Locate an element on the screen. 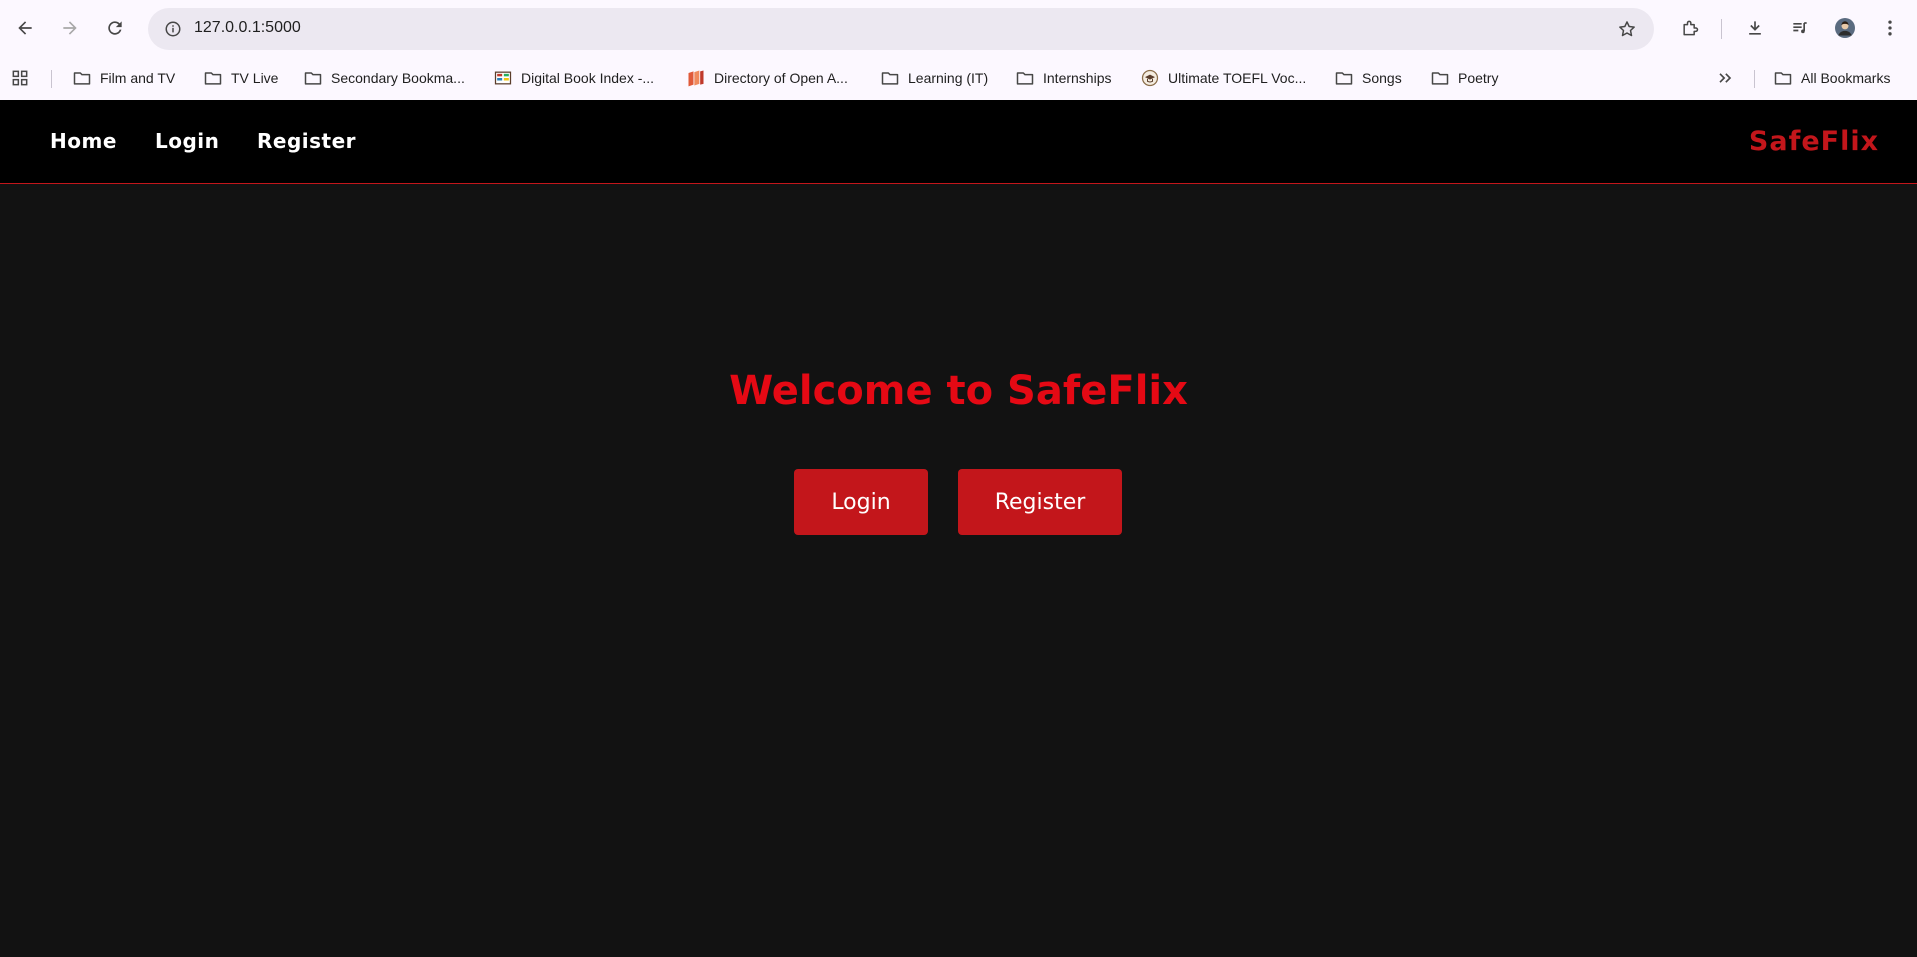  bookmark-item: Learning (IT) is located at coordinates (934, 78).